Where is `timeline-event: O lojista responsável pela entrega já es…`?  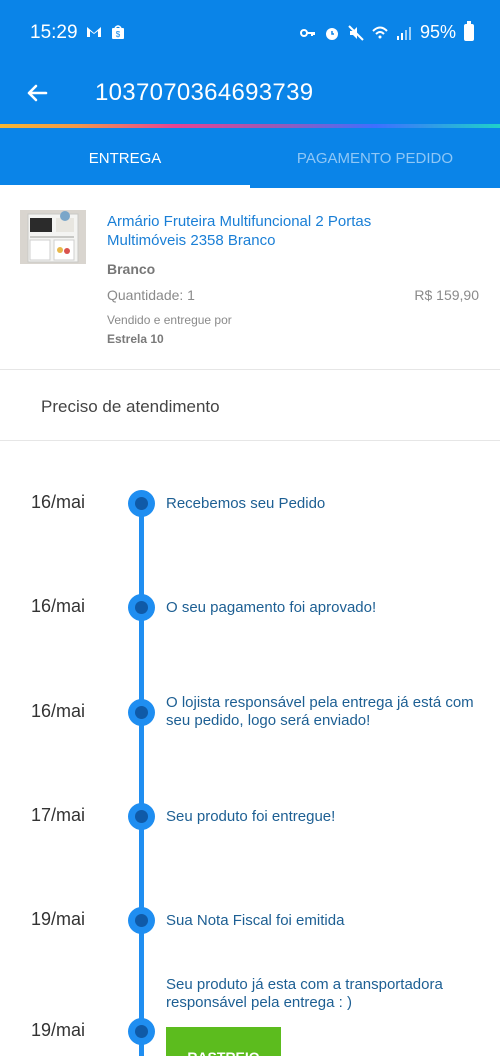 timeline-event: O lojista responsável pela entrega já es… is located at coordinates (320, 711).